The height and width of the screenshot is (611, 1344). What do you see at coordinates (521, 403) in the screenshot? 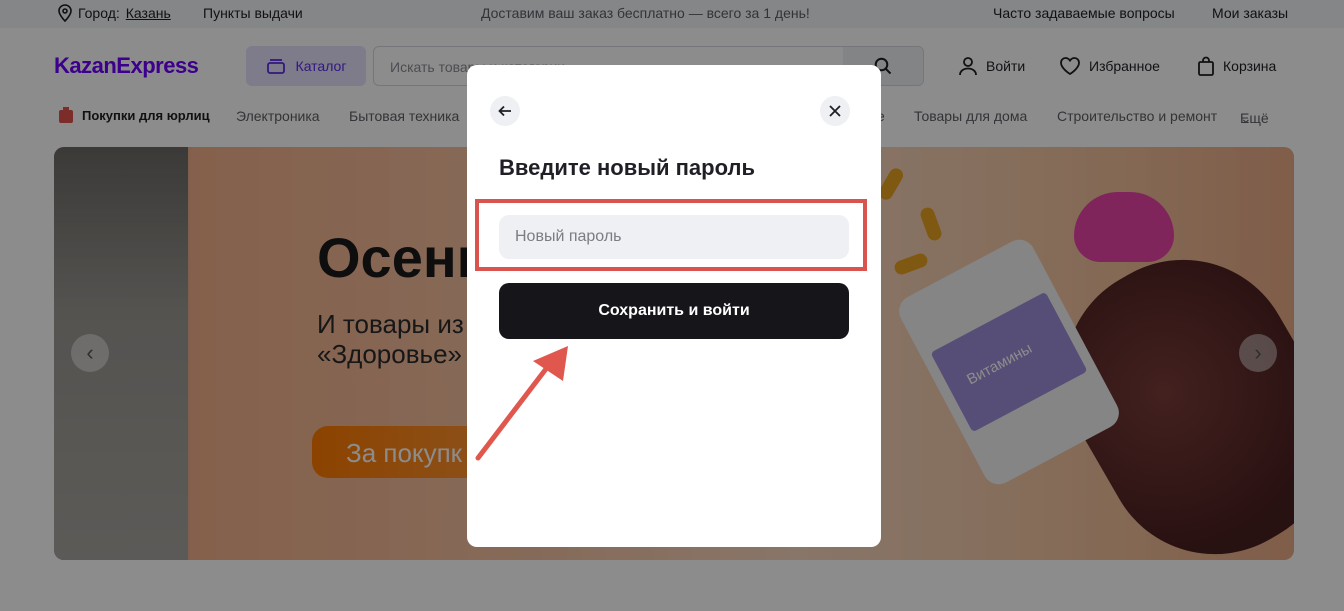
I see `annotation-arrow-icon` at bounding box center [521, 403].